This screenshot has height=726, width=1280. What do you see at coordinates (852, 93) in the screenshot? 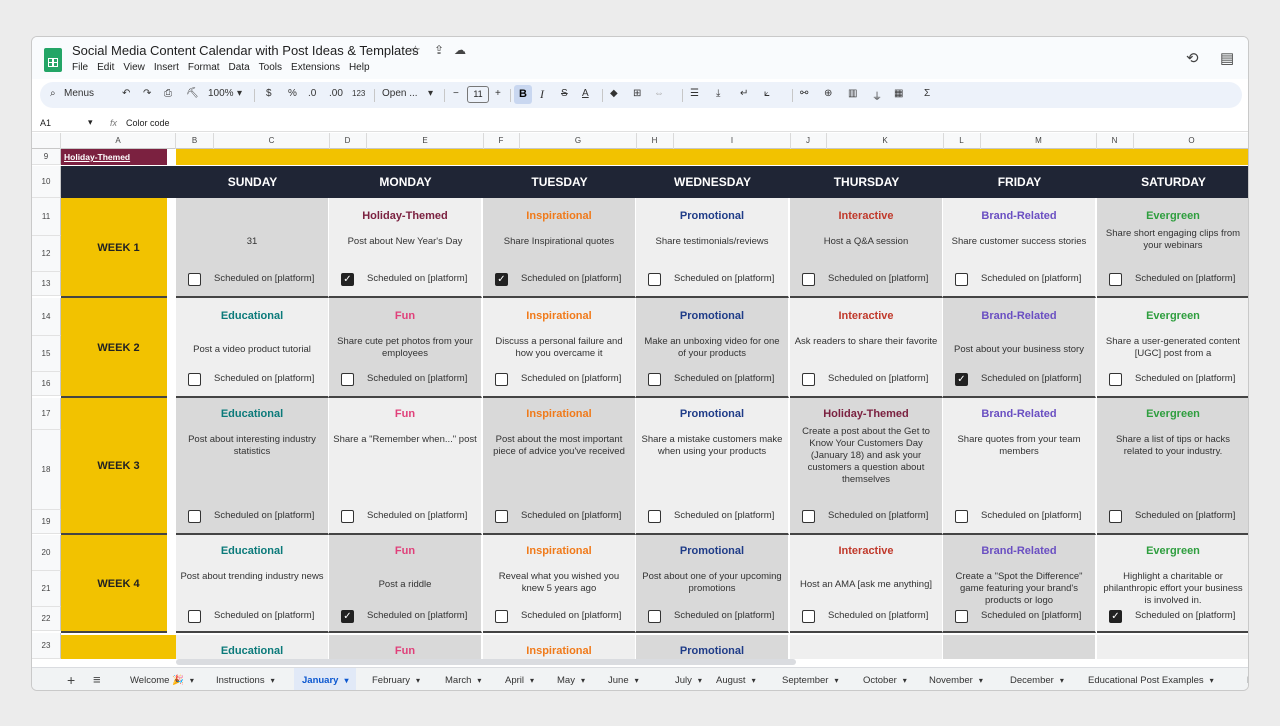
I see `insert-chart-icon: ▥` at bounding box center [852, 93].